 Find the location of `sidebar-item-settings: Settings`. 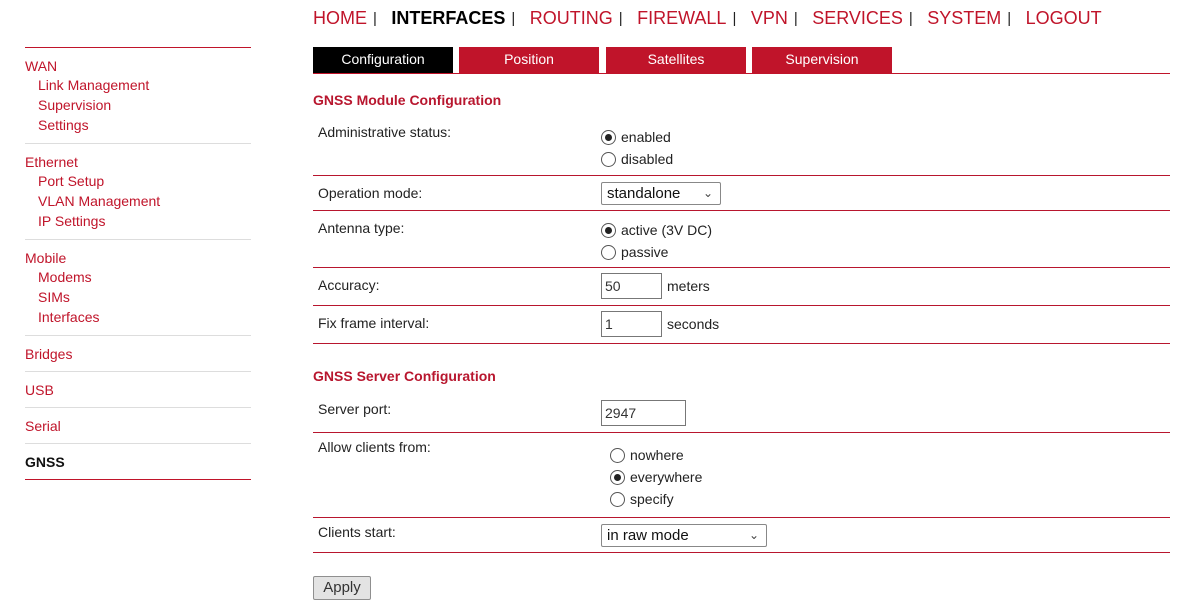

sidebar-item-settings: Settings is located at coordinates (138, 125).